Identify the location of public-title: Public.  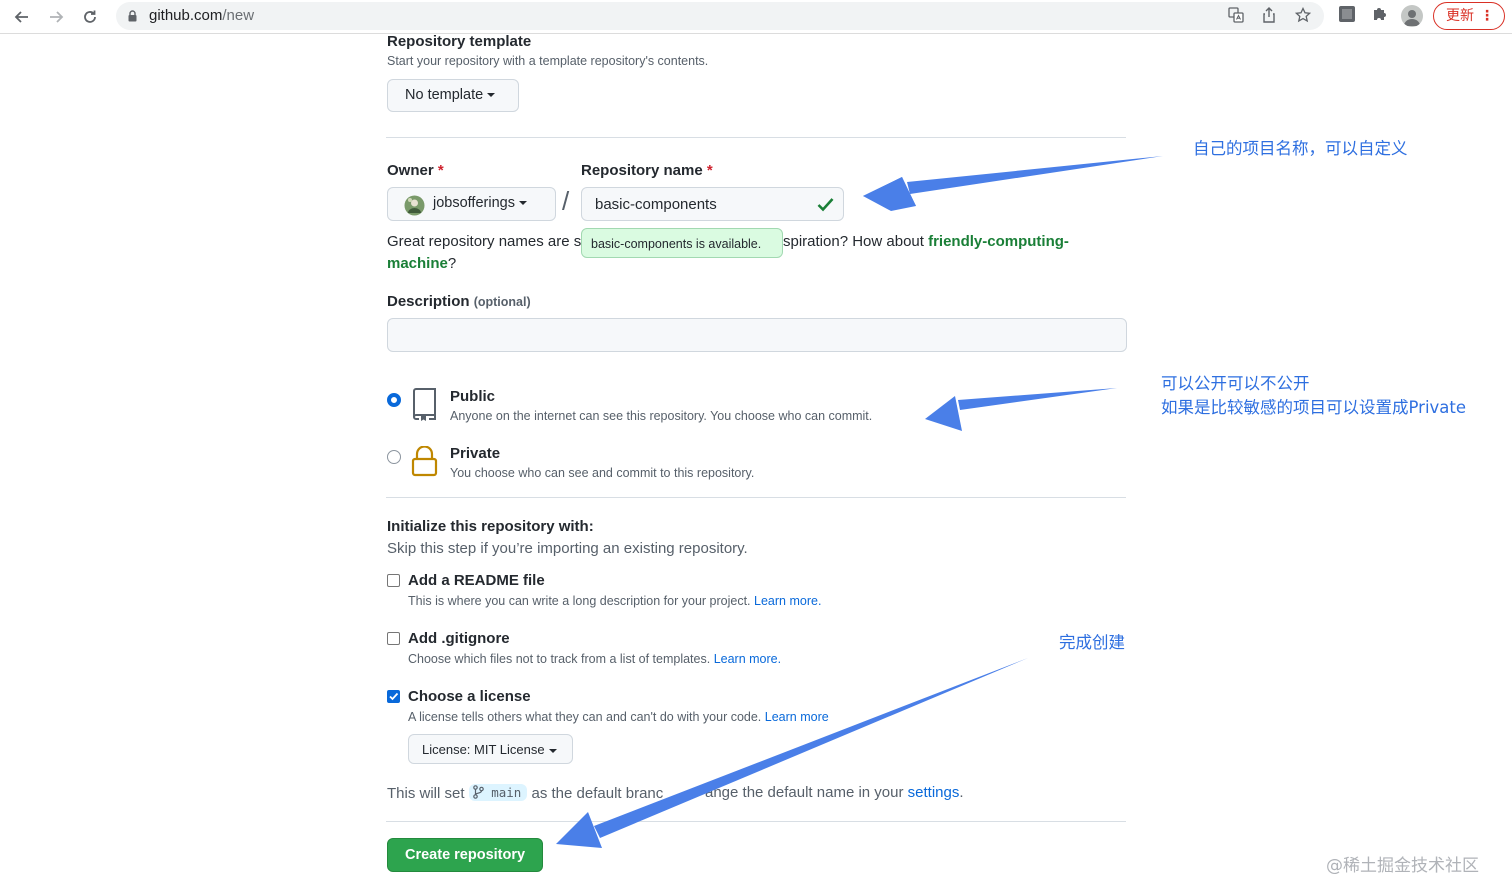
(473, 396).